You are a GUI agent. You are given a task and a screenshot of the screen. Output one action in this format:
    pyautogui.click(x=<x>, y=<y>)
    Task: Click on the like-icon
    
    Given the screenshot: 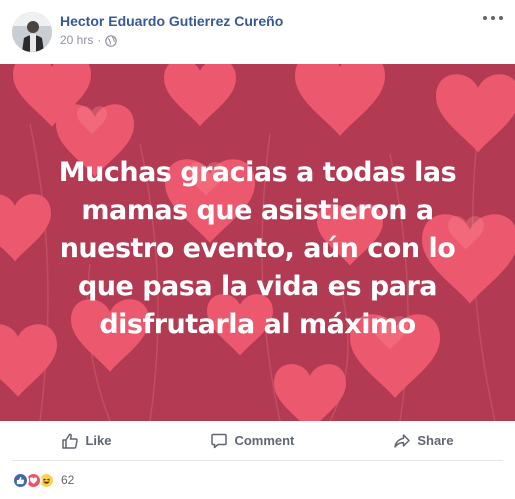 What is the action you would take?
    pyautogui.click(x=20, y=480)
    